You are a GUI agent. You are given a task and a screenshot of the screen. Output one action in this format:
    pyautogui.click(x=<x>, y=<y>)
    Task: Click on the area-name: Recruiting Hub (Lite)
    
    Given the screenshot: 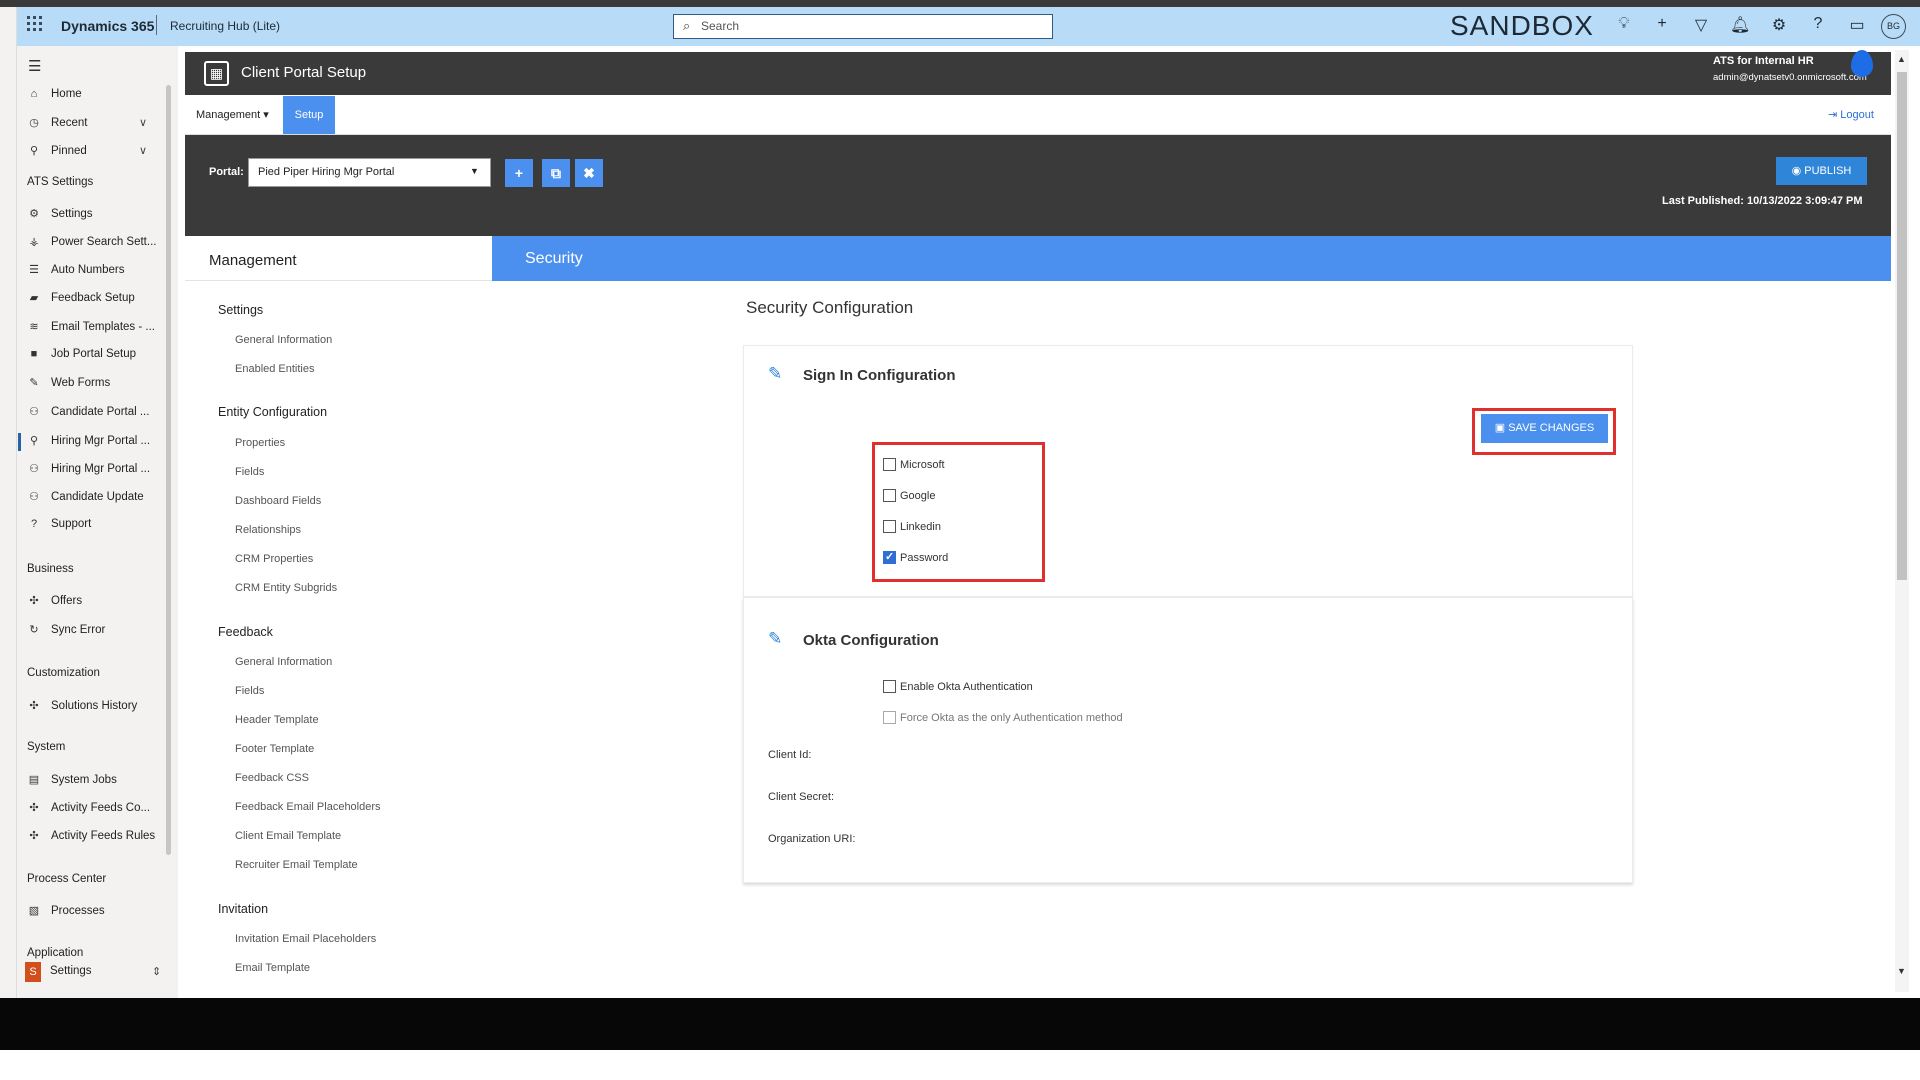 What is the action you would take?
    pyautogui.click(x=225, y=26)
    